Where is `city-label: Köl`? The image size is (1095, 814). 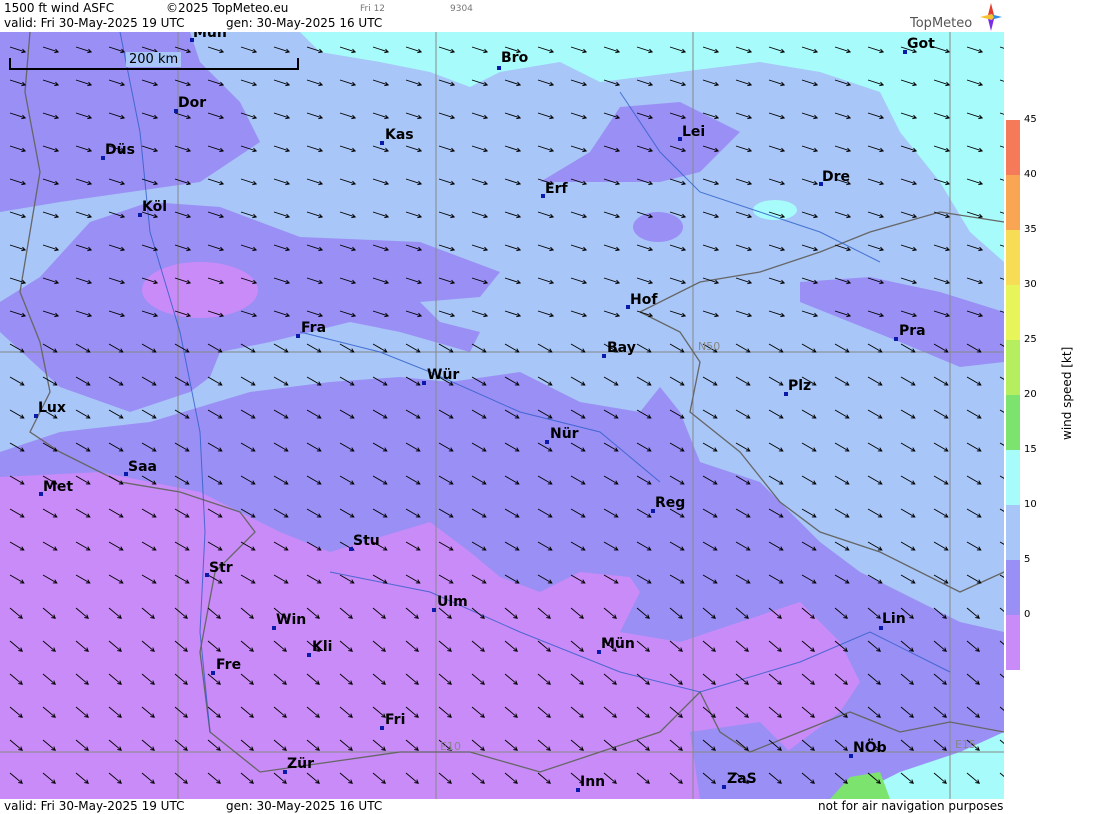 city-label: Köl is located at coordinates (154, 207).